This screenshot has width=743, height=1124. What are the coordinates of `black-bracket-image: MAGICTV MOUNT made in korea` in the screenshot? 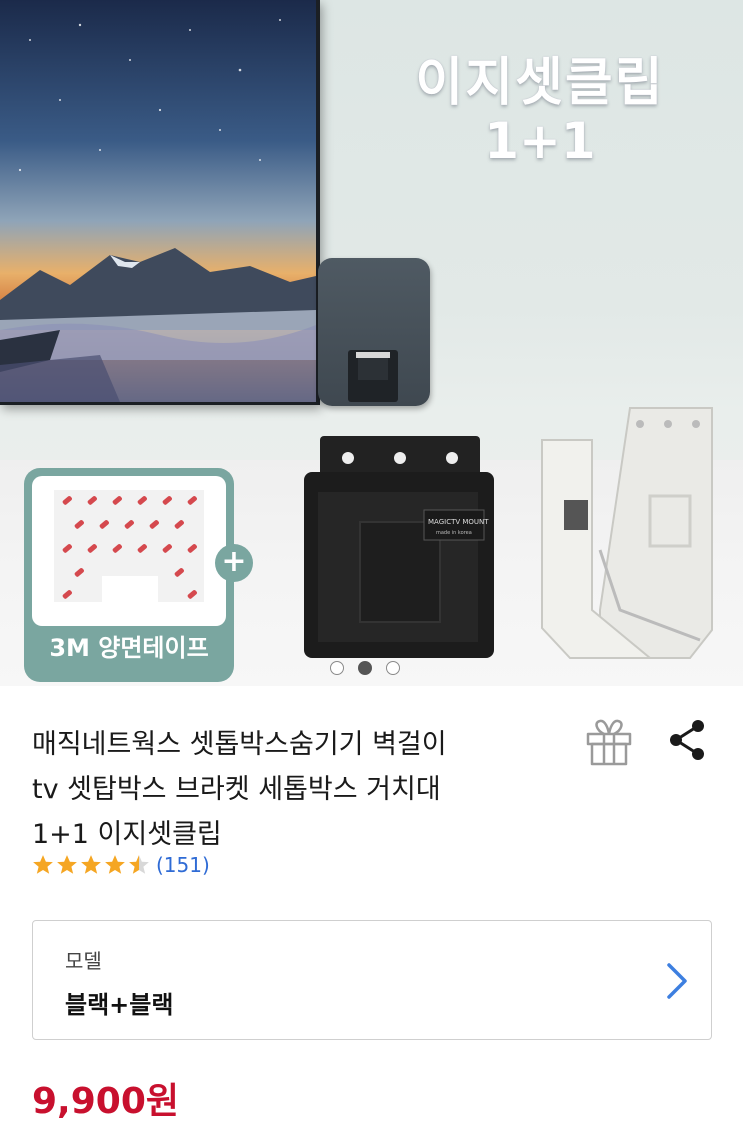 It's located at (399, 547).